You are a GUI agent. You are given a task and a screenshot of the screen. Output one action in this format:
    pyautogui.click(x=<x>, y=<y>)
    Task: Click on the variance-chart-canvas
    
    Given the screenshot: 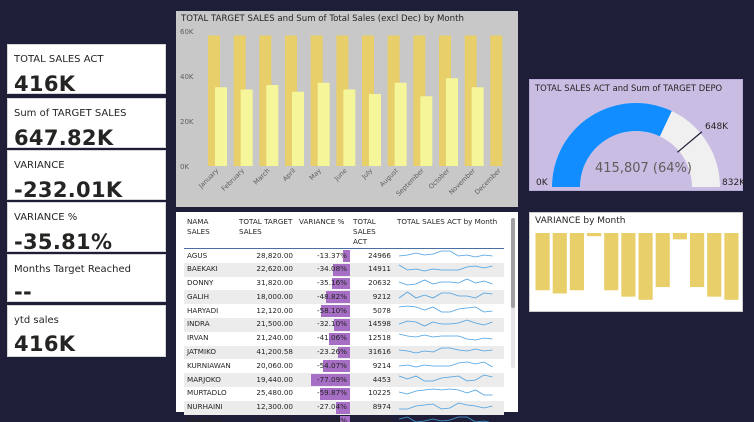 What is the action you would take?
    pyautogui.click(x=637, y=266)
    